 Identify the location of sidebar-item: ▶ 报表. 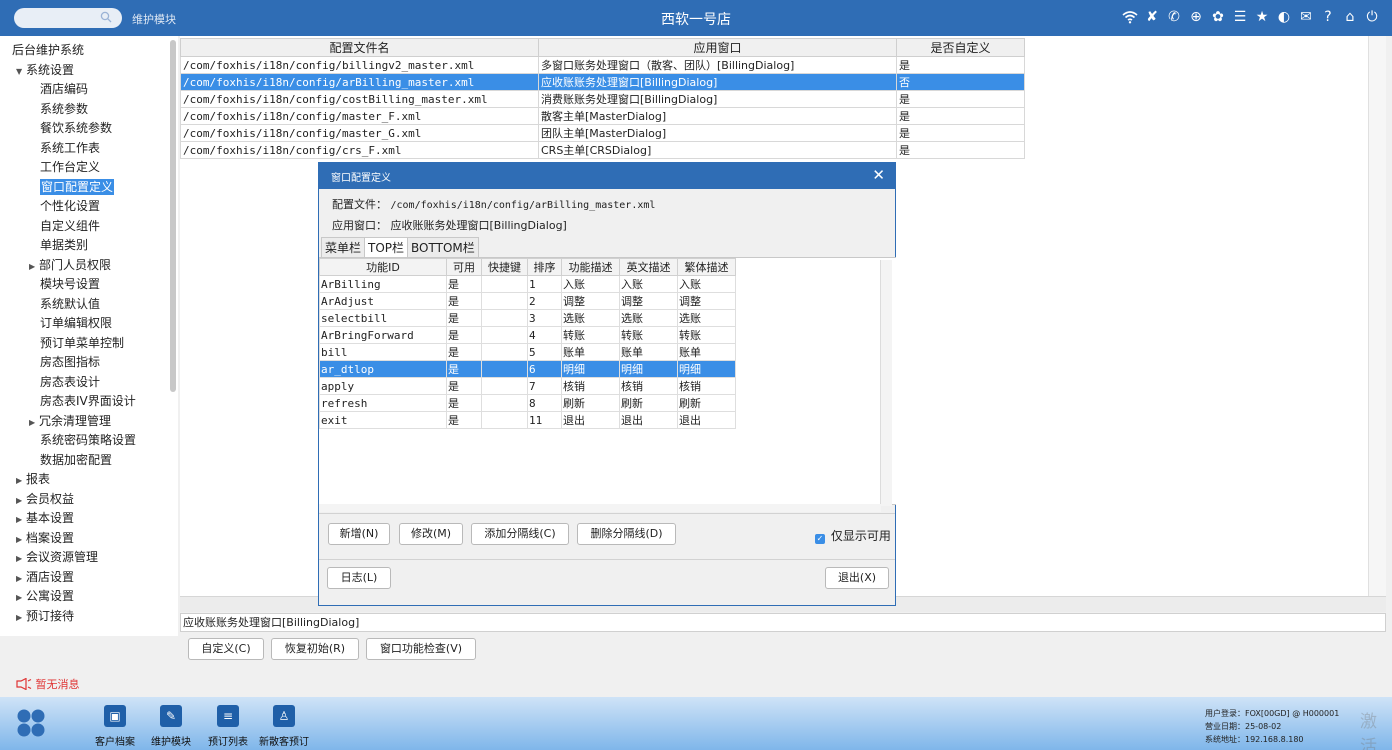
(84, 480).